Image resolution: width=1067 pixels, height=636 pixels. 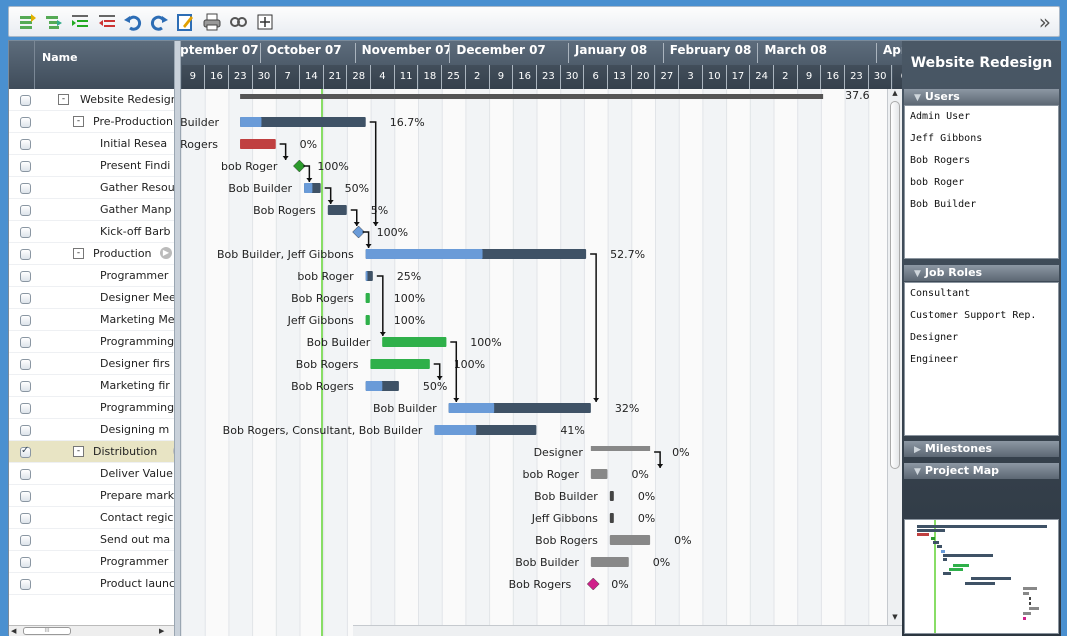 What do you see at coordinates (91, 408) in the screenshot?
I see `task-row: Programming` at bounding box center [91, 408].